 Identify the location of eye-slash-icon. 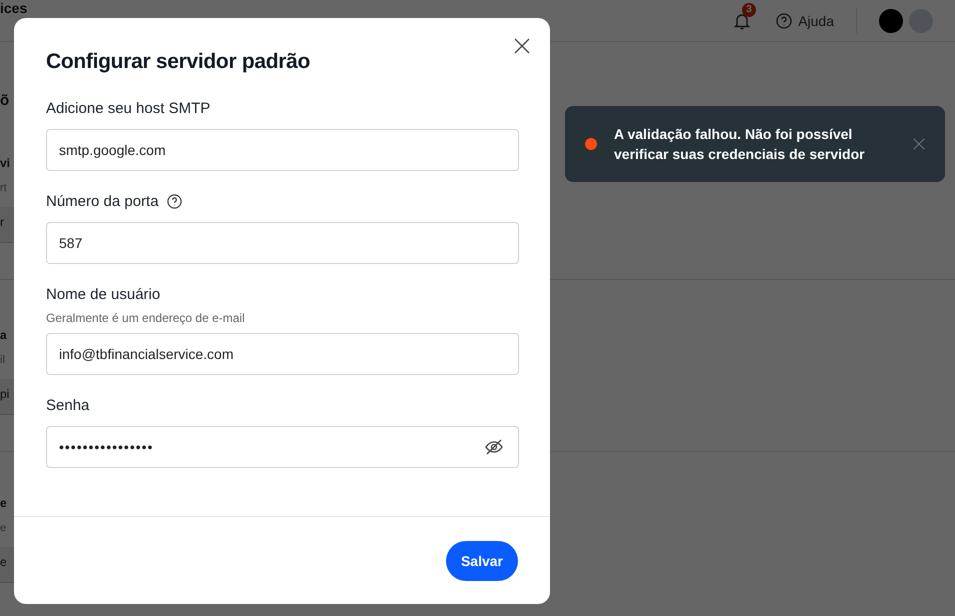
(494, 447).